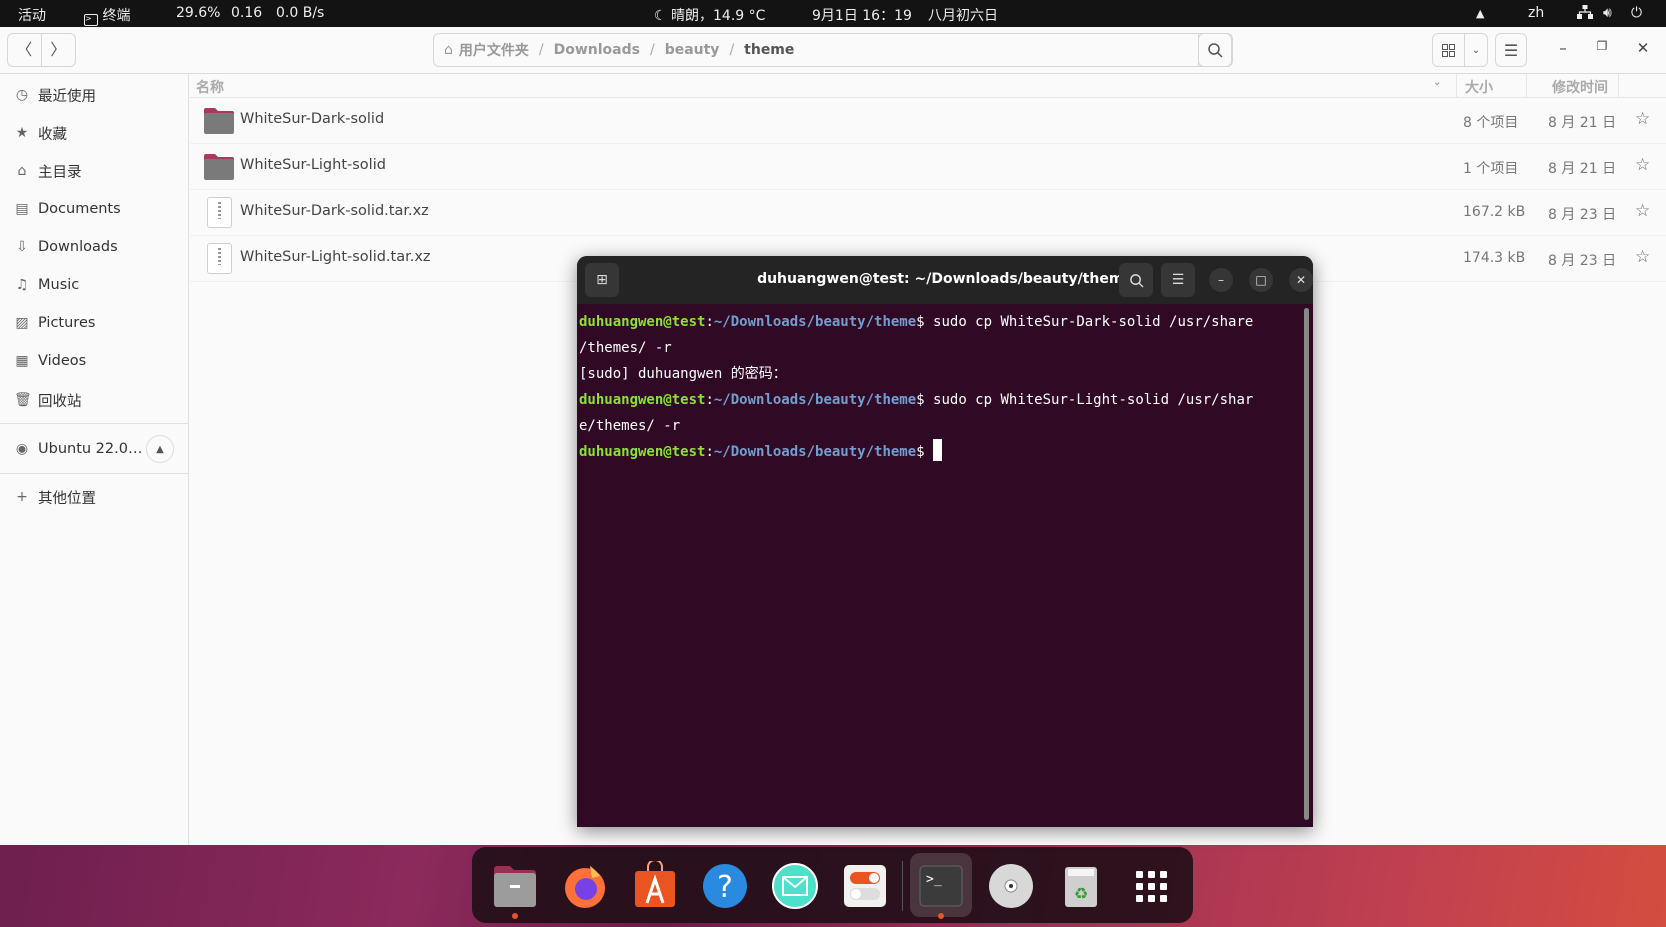  What do you see at coordinates (210, 87) in the screenshot?
I see `column-name: 名称` at bounding box center [210, 87].